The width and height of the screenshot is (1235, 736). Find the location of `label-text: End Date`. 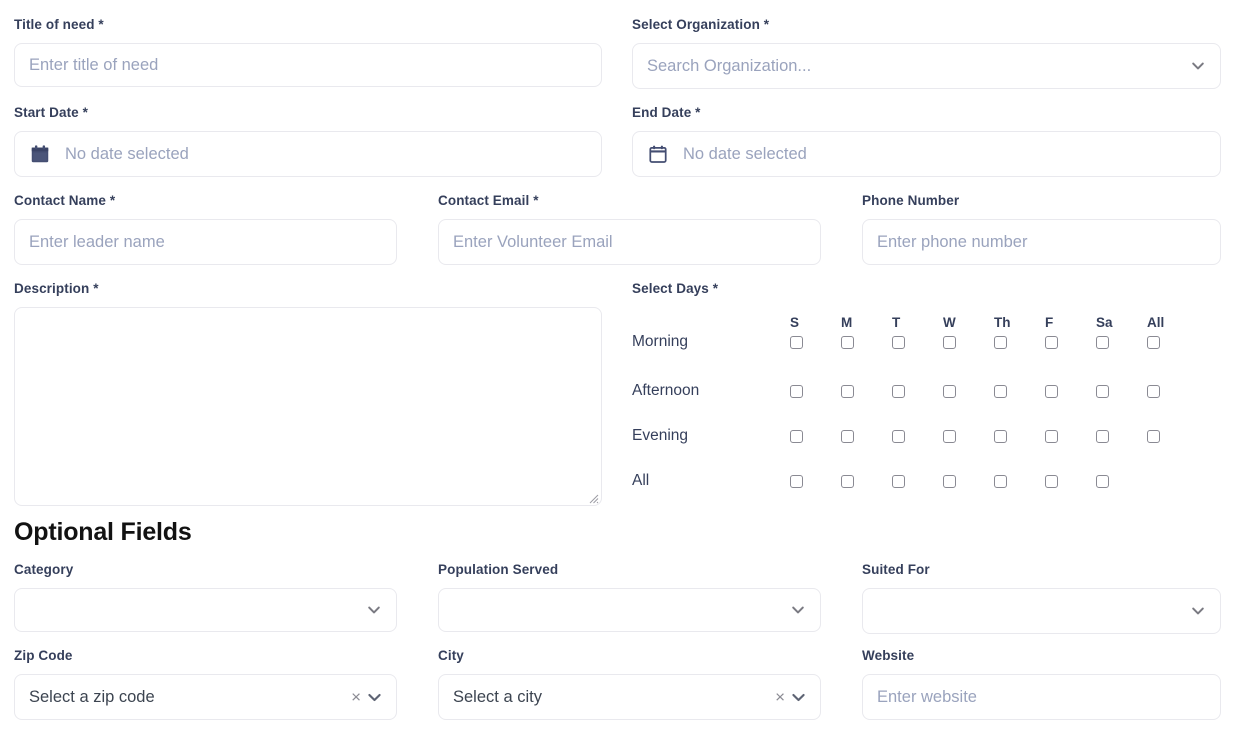

label-text: End Date is located at coordinates (662, 112).